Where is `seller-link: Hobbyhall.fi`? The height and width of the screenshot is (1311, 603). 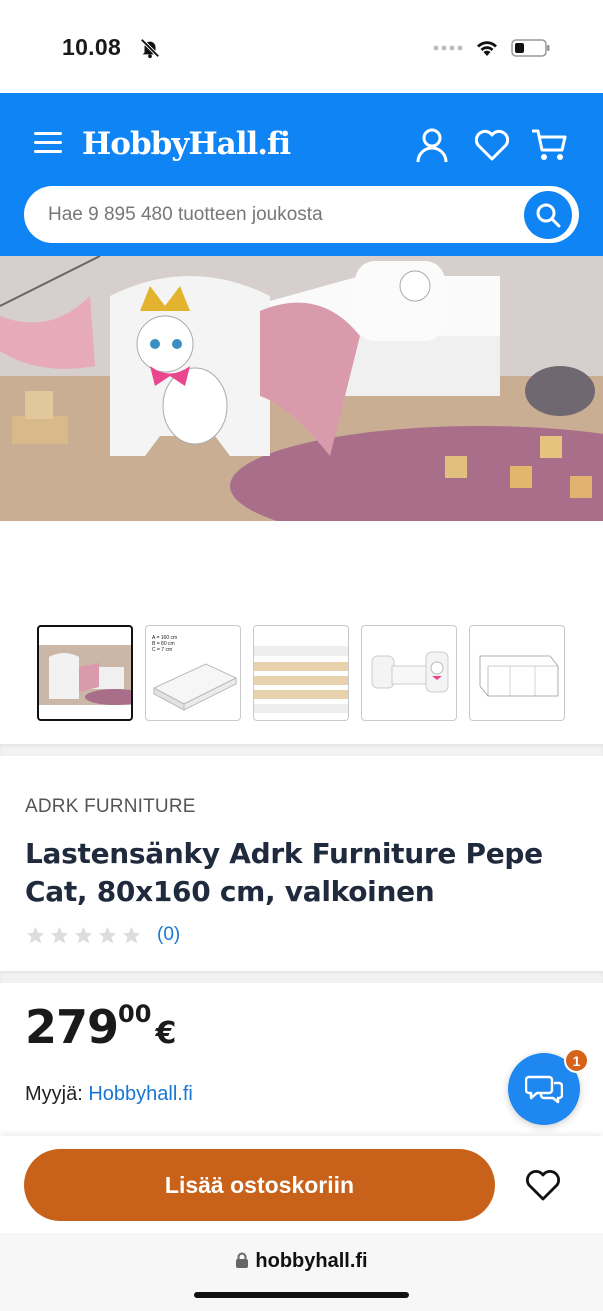 seller-link: Hobbyhall.fi is located at coordinates (140, 1094).